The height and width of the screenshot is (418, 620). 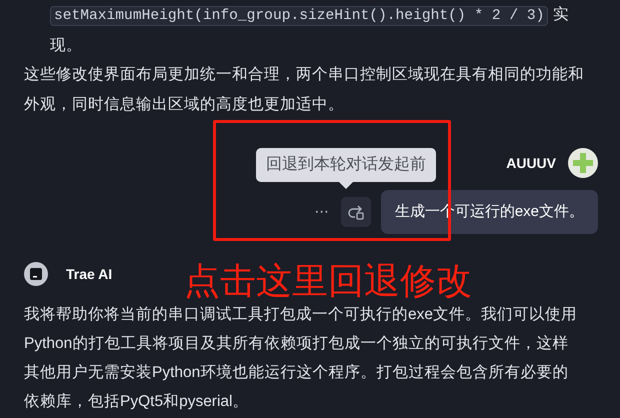 I want to click on message-paragraph: 这些修改使界面布局更加统一和合理，两个串口控制区域现在具有相同的功能和外观，同时信息输出区域的高度也更加适中。, so click(x=304, y=90).